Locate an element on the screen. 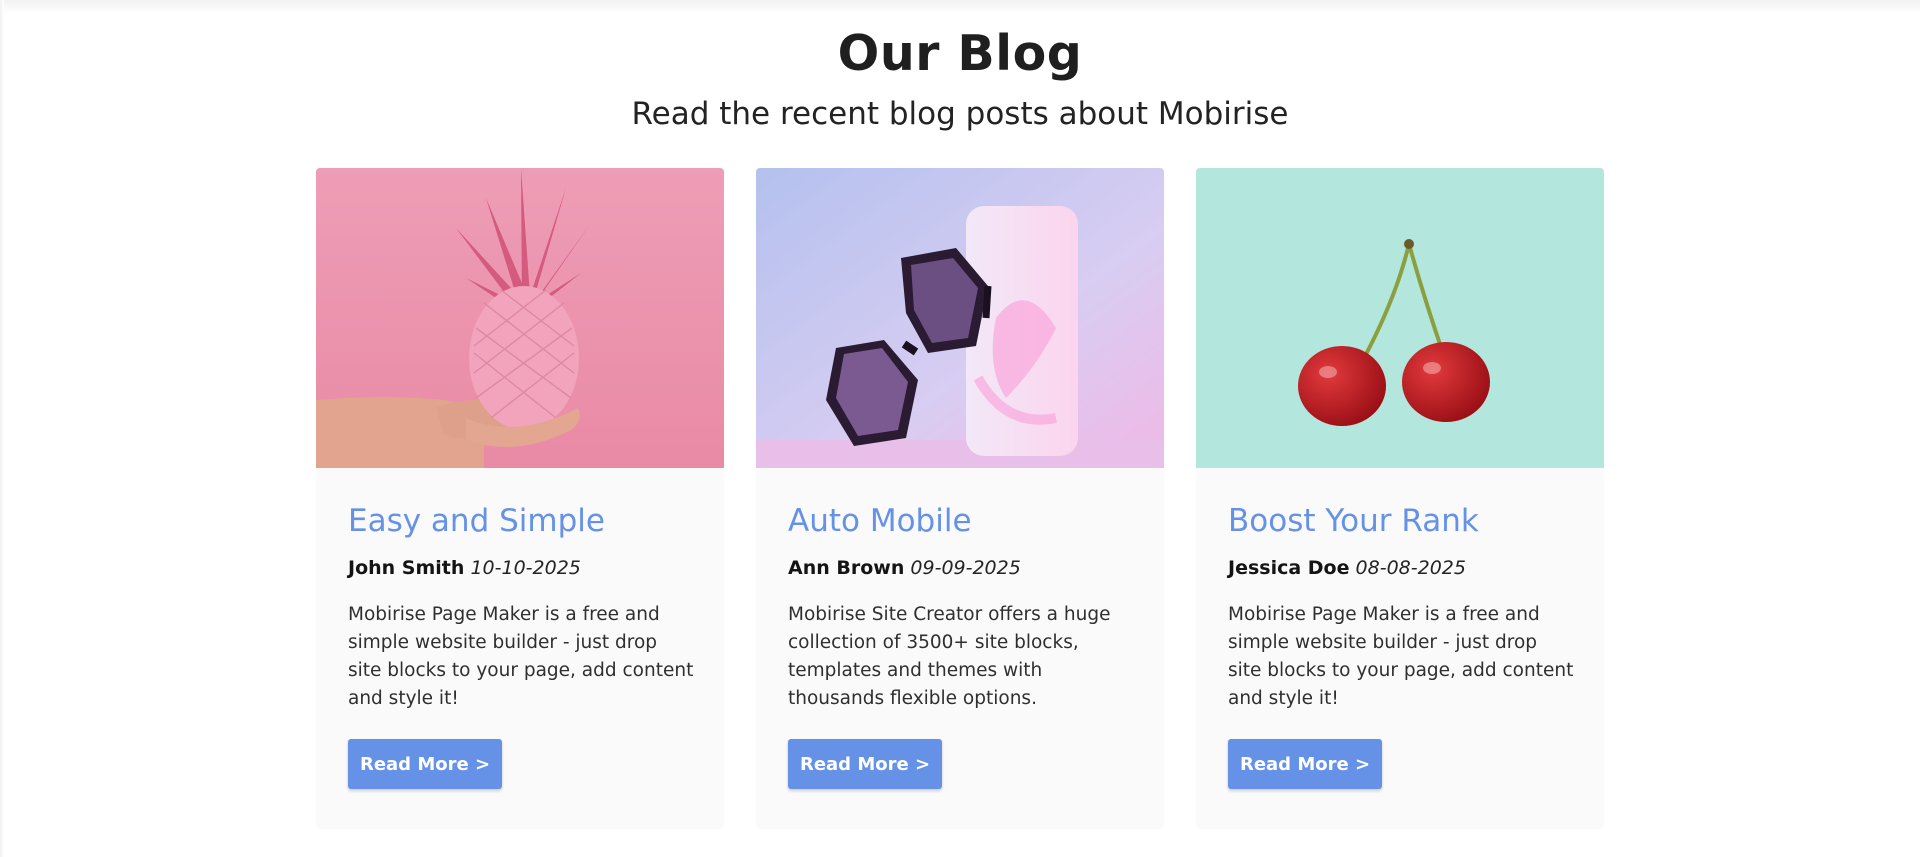  post-meta: John Smith 10-10-2025 is located at coordinates (522, 568).